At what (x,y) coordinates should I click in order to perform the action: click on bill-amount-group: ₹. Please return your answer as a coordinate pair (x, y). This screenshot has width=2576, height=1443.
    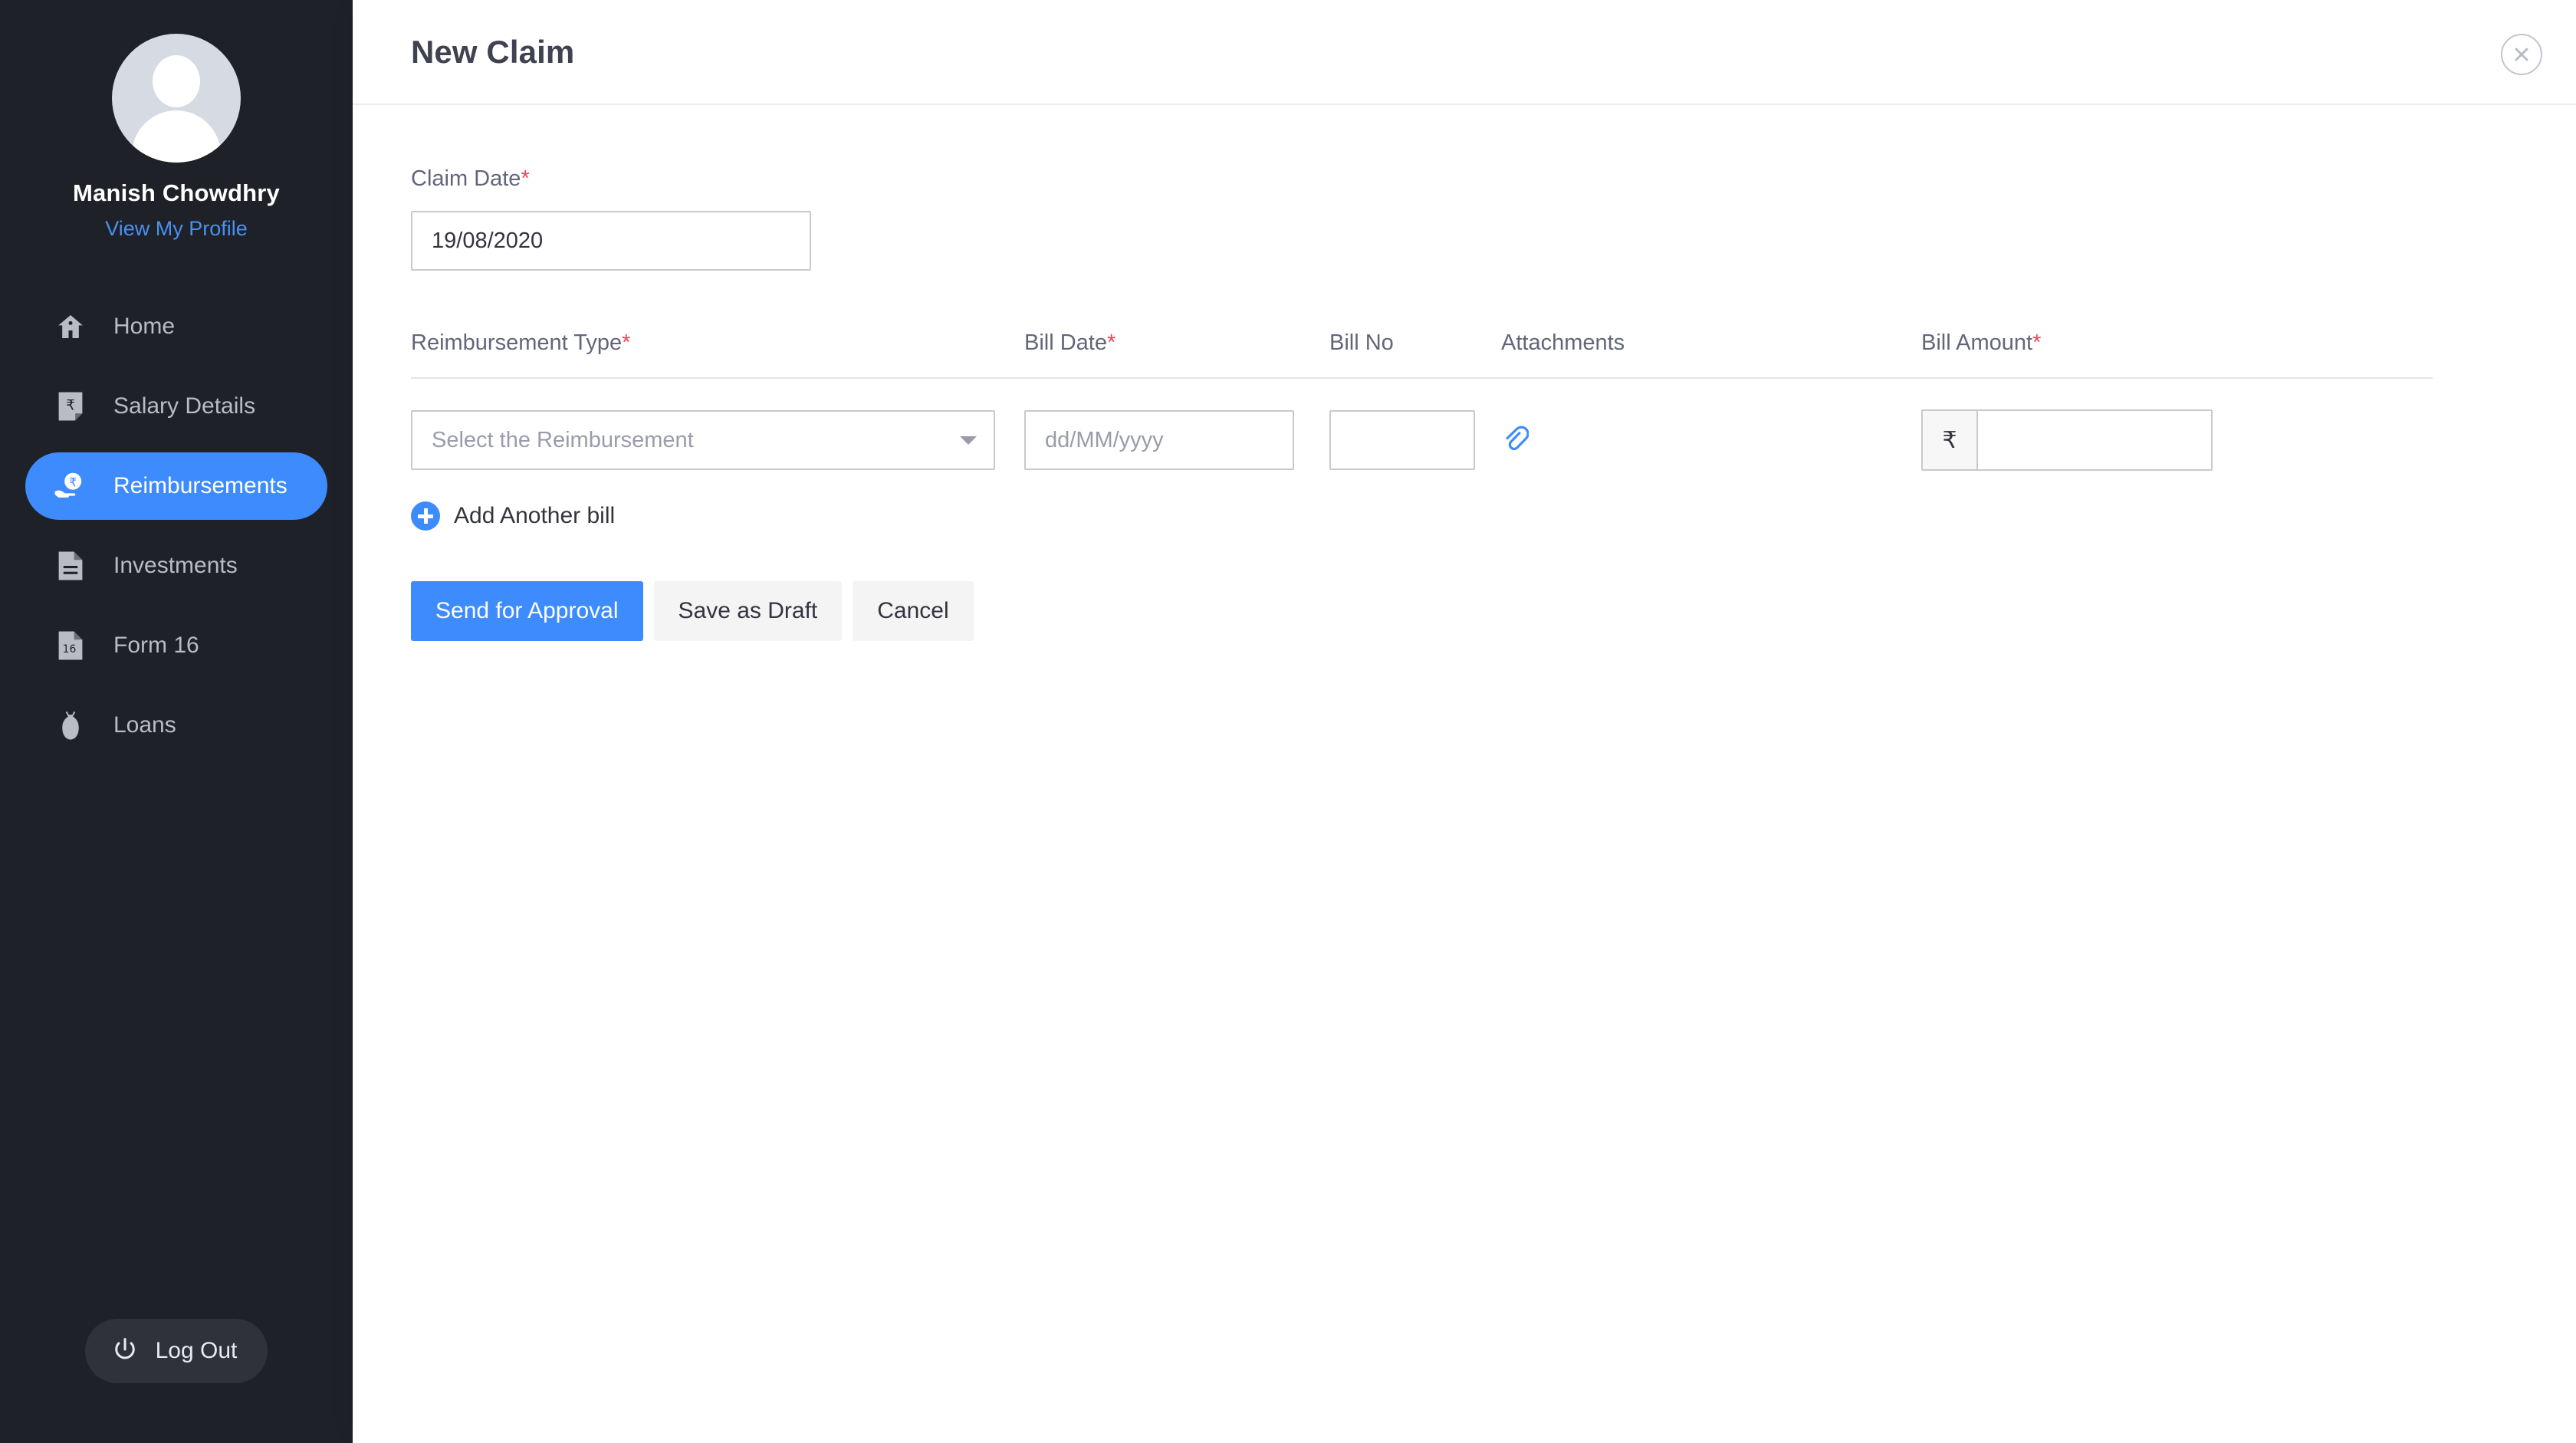
    Looking at the image, I should click on (2067, 440).